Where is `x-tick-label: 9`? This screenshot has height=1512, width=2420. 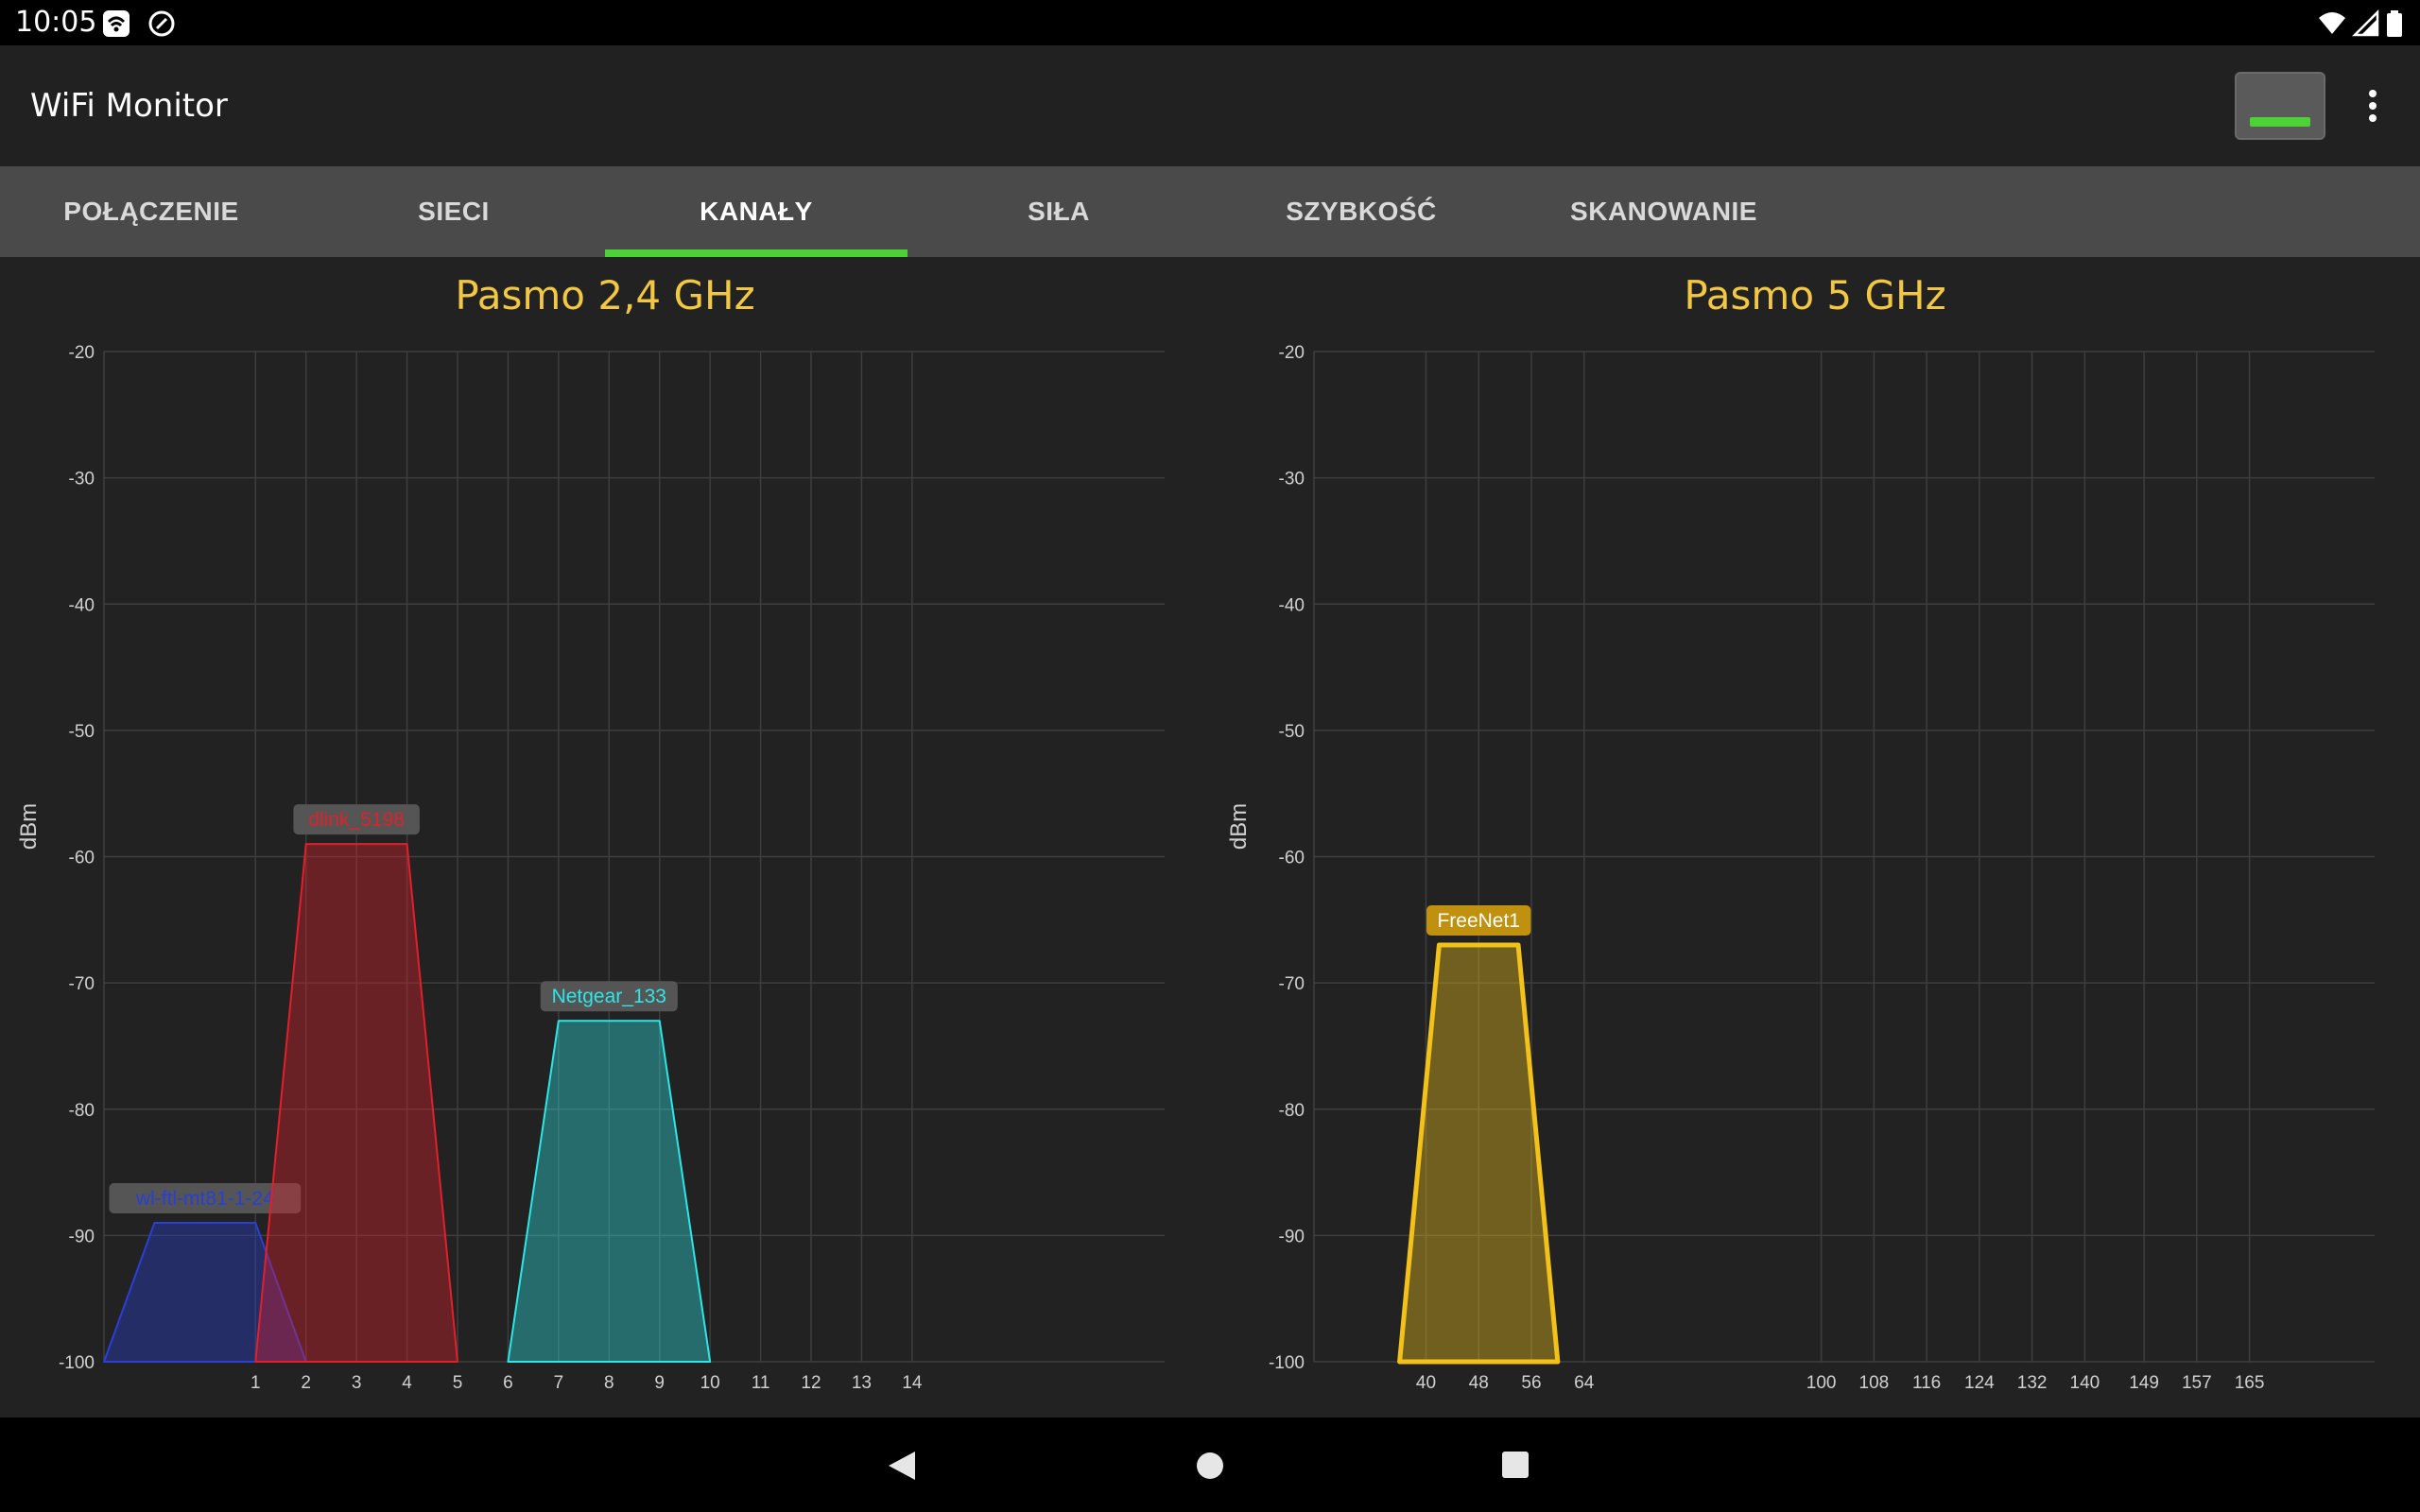 x-tick-label: 9 is located at coordinates (659, 1383).